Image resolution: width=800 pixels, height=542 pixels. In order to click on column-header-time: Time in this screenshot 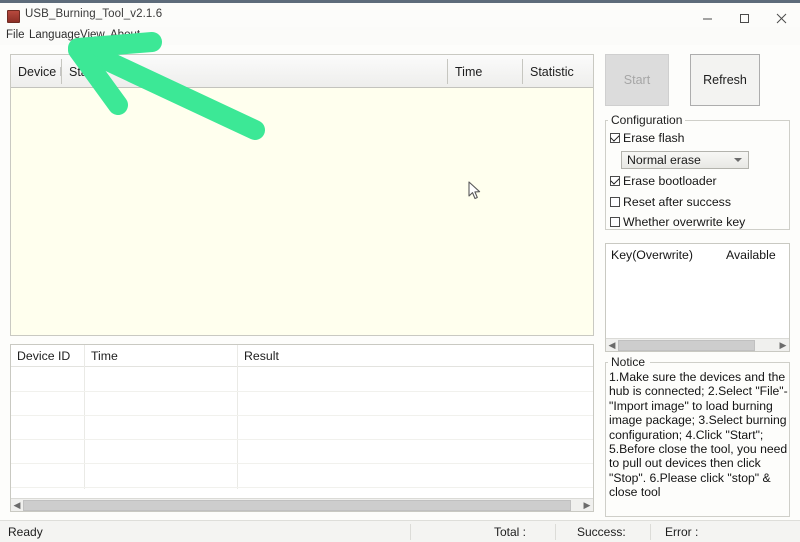, I will do `click(485, 71)`.